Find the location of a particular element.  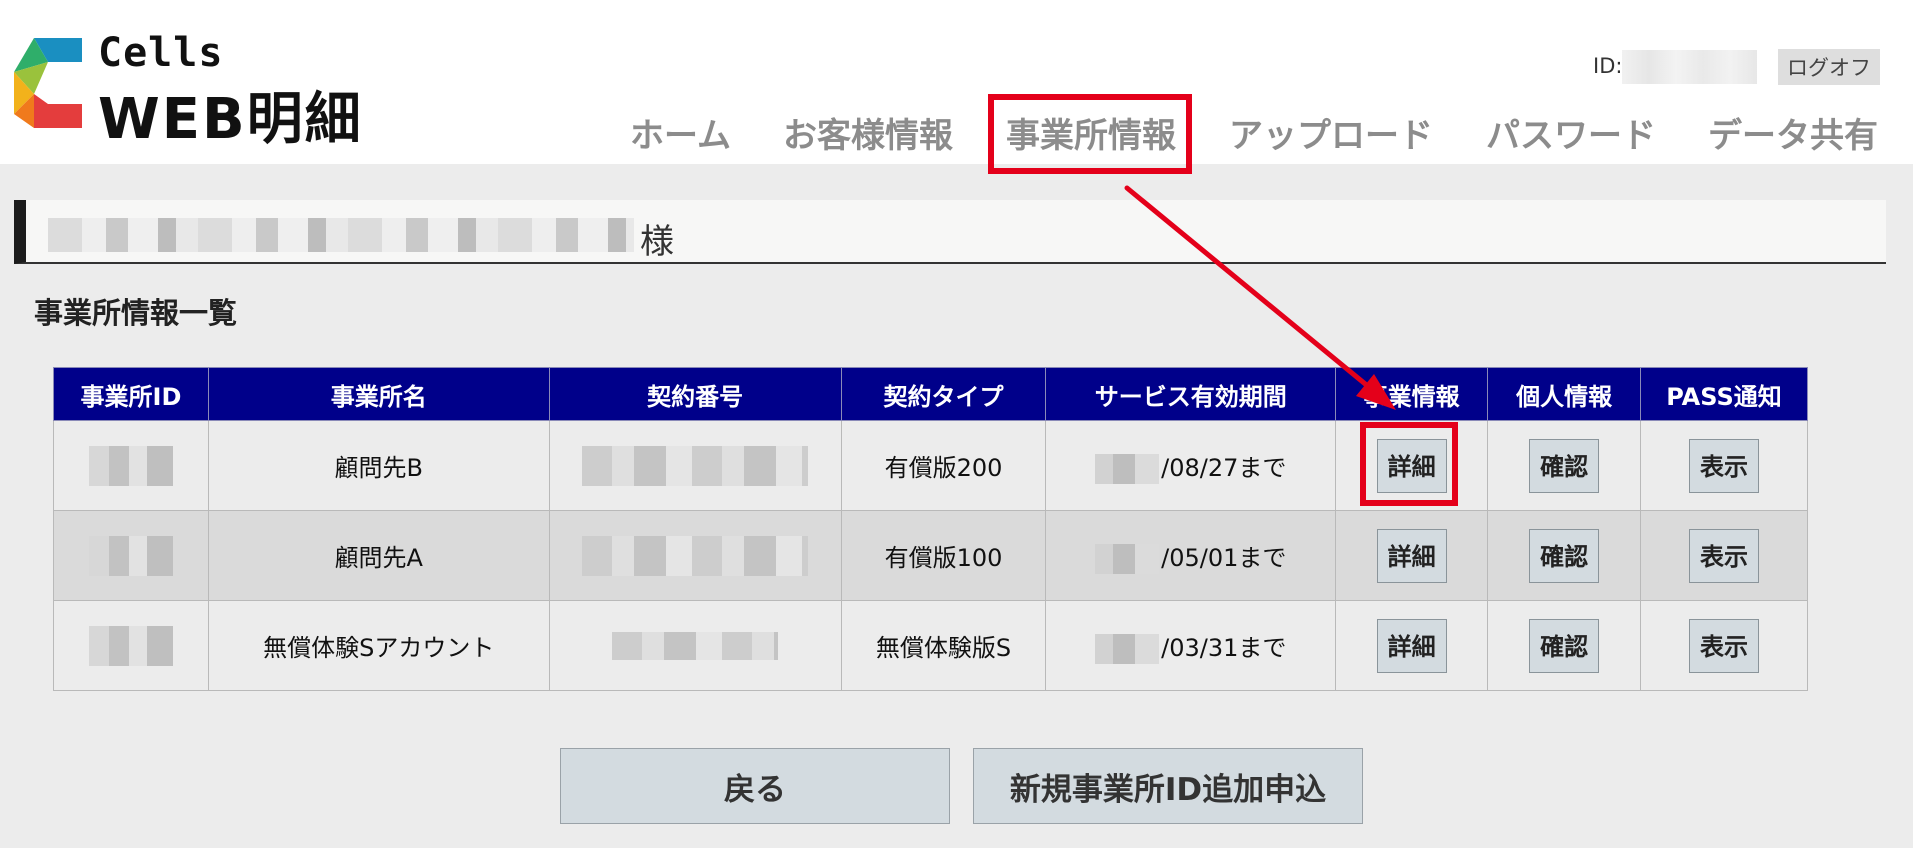

back-button: 戻る is located at coordinates (755, 786).